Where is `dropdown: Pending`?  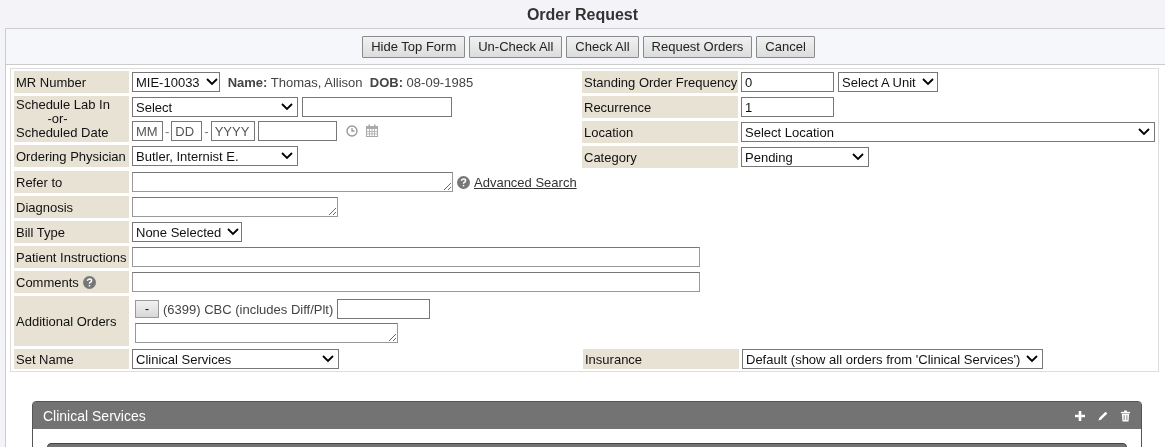
dropdown: Pending is located at coordinates (805, 157).